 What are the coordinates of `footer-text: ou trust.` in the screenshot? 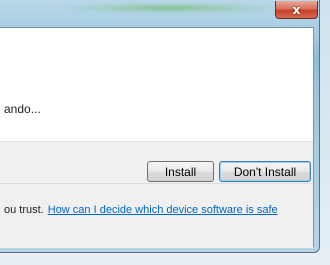 It's located at (24, 210).